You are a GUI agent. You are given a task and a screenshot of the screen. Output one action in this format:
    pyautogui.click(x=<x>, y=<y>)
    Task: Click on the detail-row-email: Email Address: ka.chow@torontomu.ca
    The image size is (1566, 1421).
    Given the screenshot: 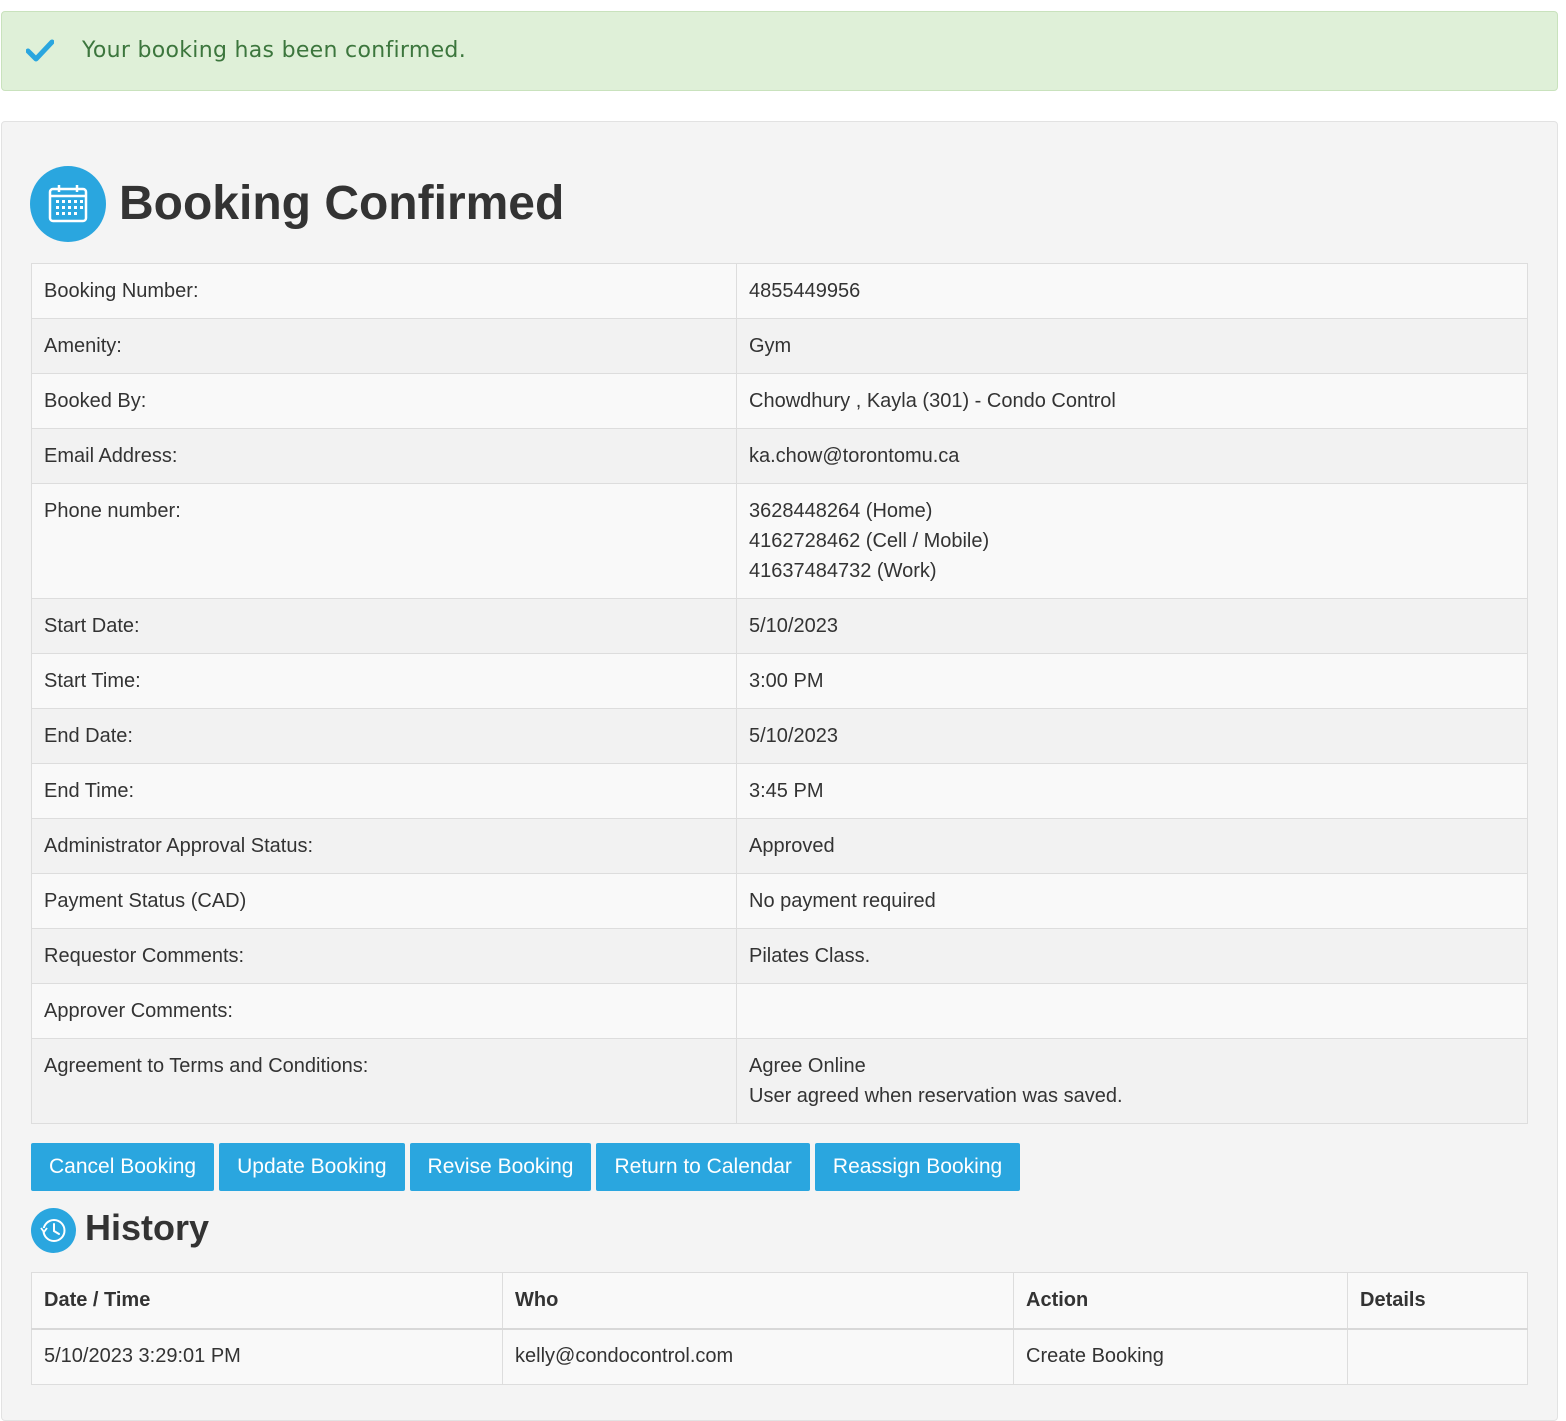 What is the action you would take?
    pyautogui.click(x=779, y=456)
    